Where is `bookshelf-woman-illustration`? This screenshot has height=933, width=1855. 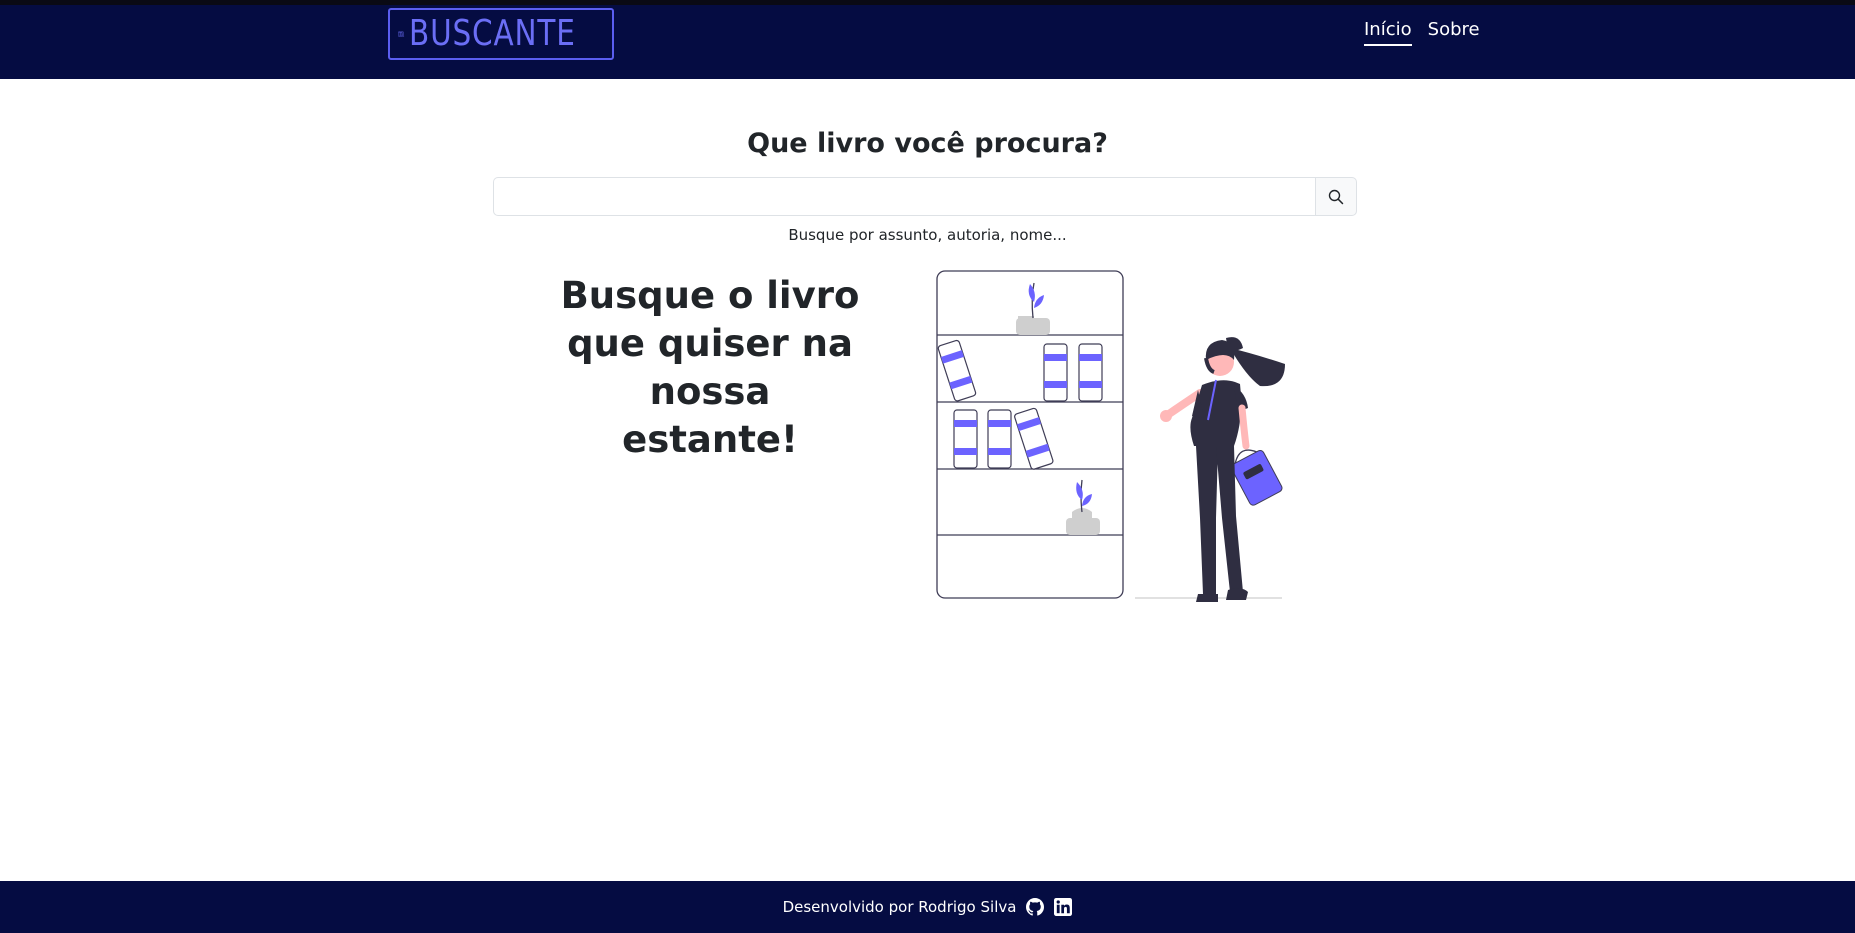 bookshelf-woman-illustration is located at coordinates (1110, 436).